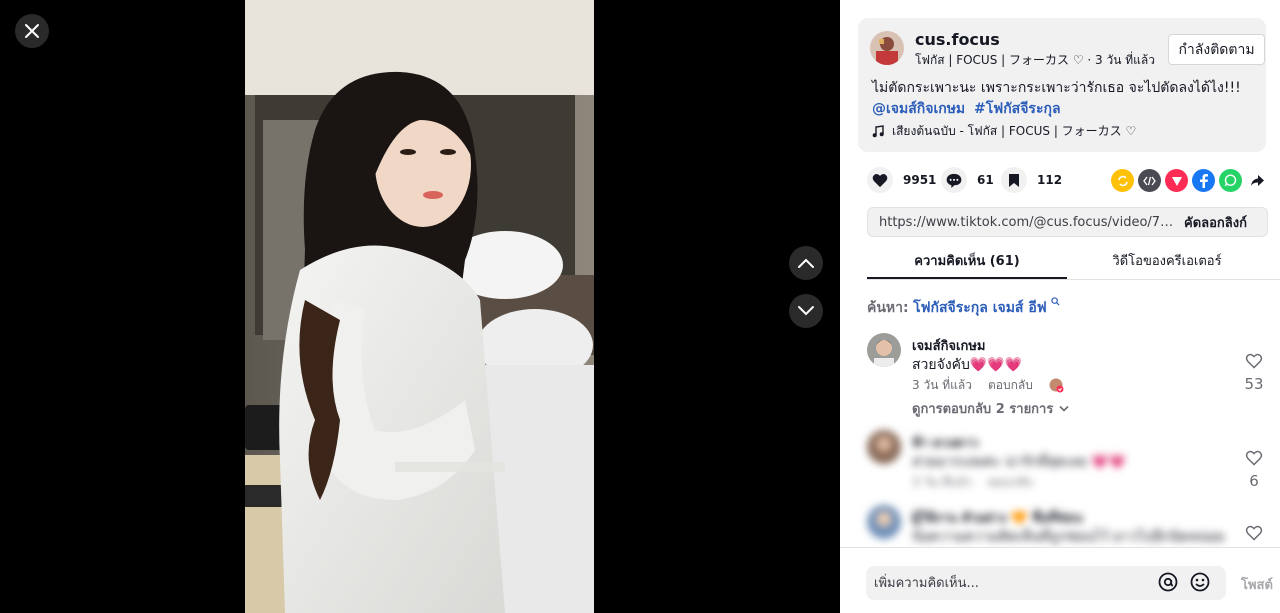  Describe the element at coordinates (1212, 222) in the screenshot. I see `copy-link-button: คัดลอกลิงก์` at that location.